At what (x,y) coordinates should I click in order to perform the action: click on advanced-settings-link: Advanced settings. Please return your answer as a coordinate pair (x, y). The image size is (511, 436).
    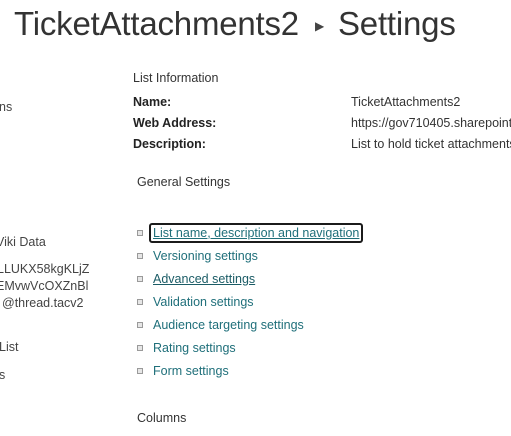
    Looking at the image, I should click on (204, 279).